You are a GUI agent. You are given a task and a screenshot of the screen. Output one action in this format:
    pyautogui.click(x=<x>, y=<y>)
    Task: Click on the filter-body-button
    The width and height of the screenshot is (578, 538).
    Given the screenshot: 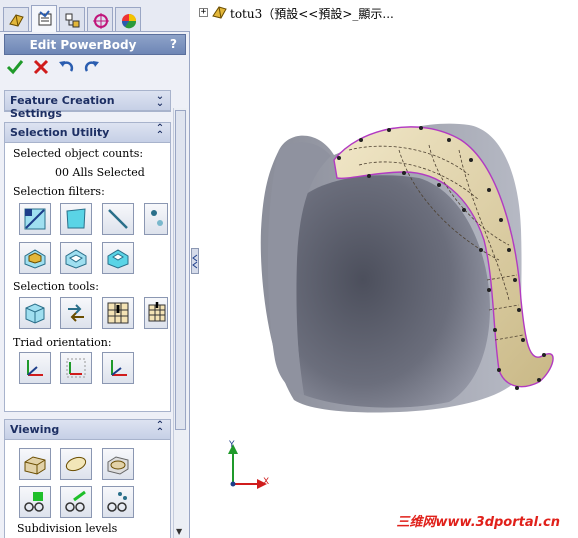 What is the action you would take?
    pyautogui.click(x=35, y=258)
    